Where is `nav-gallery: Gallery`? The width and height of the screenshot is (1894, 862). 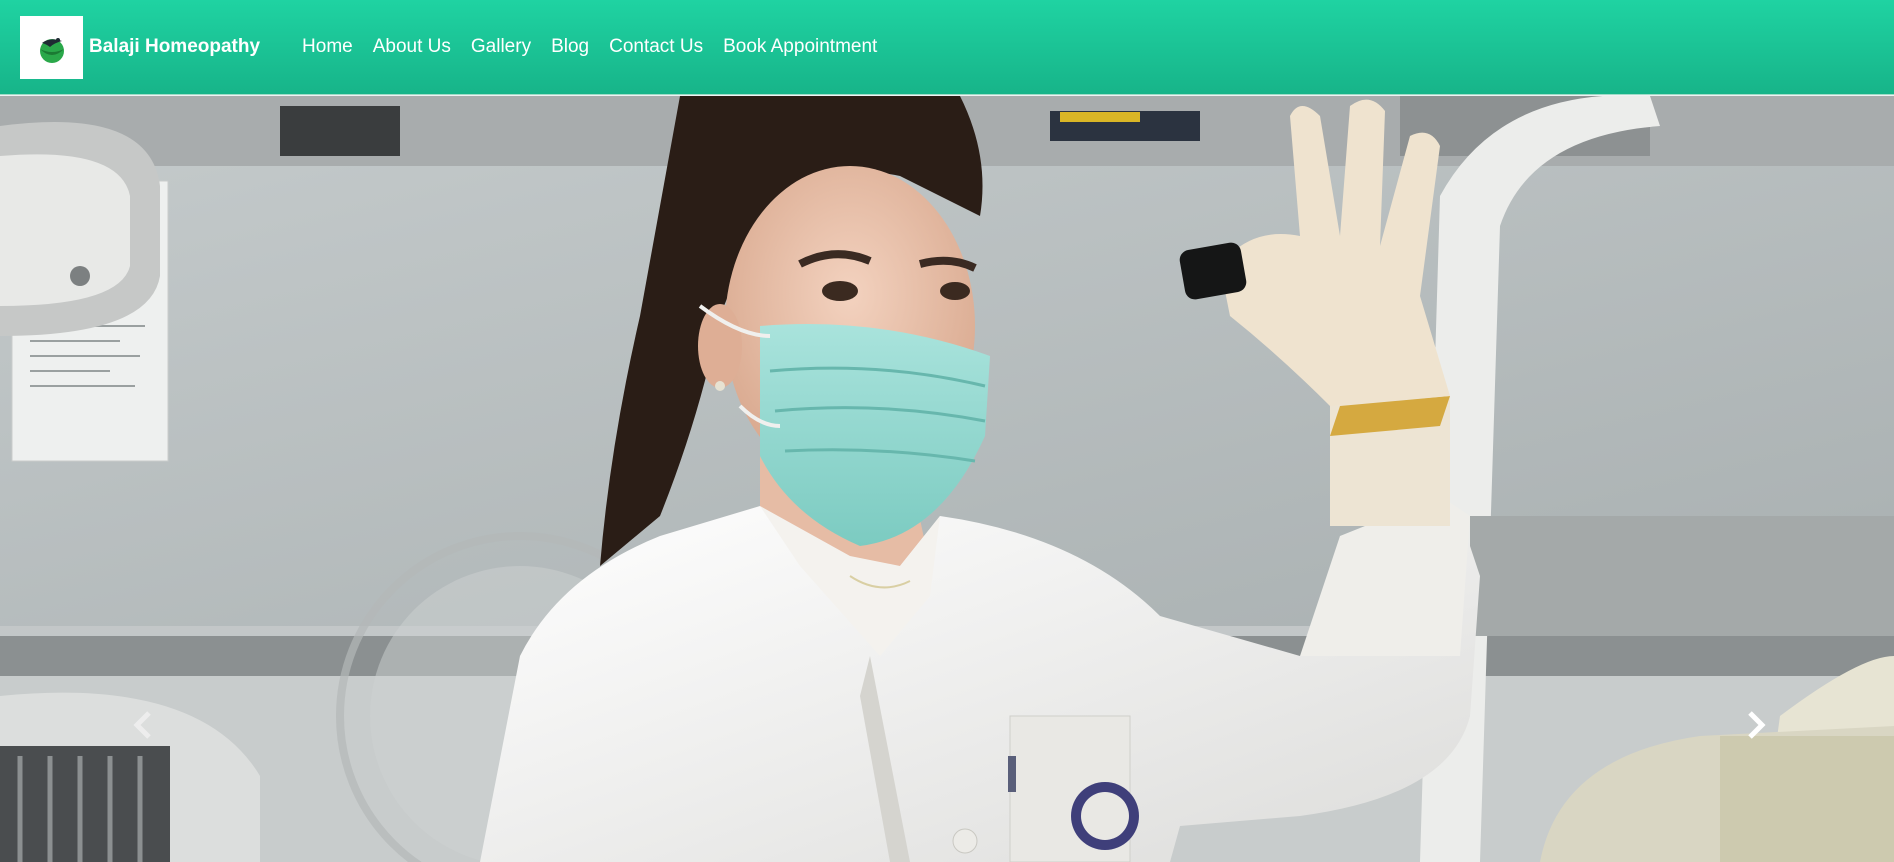
nav-gallery: Gallery is located at coordinates (501, 47).